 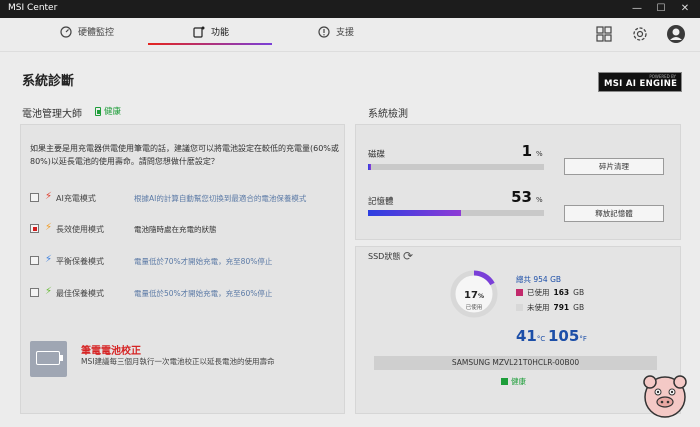 What do you see at coordinates (665, 396) in the screenshot?
I see `mascot-watermark` at bounding box center [665, 396].